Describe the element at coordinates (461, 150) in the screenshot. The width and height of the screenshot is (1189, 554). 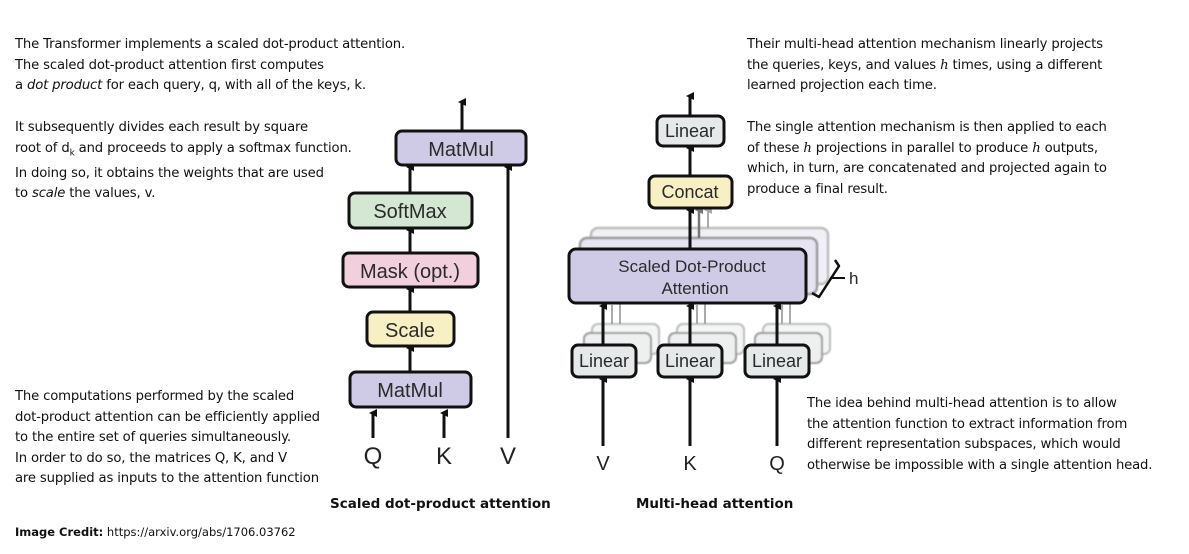
I see `matmul-top-label: MatMul` at that location.